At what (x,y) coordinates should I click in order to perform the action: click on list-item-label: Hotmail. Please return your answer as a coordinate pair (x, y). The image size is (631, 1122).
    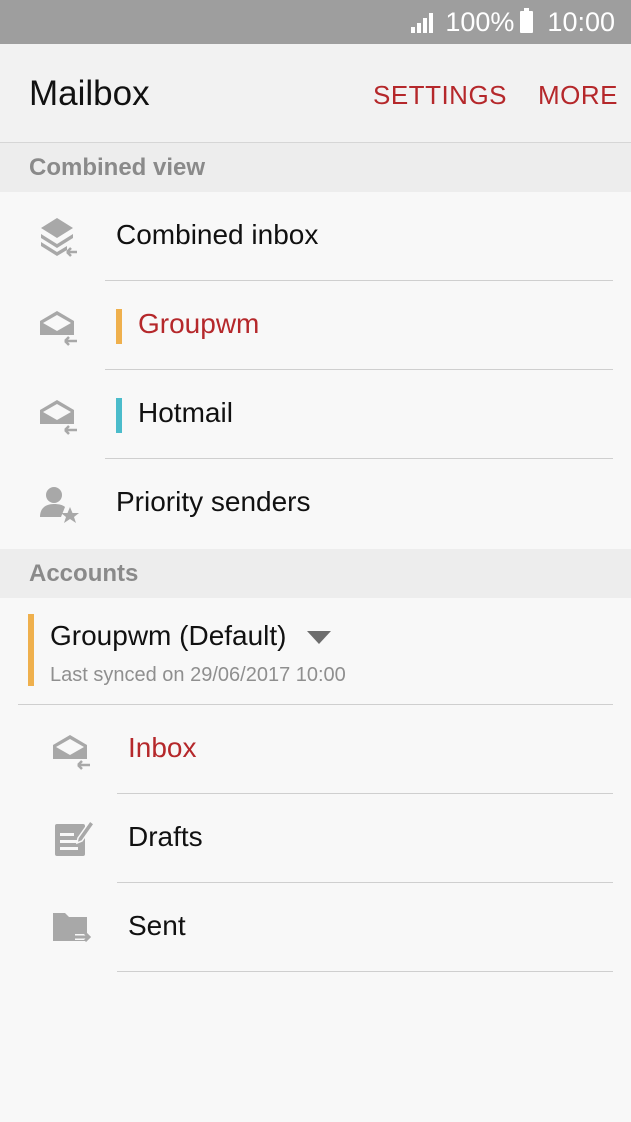
    Looking at the image, I should click on (185, 412).